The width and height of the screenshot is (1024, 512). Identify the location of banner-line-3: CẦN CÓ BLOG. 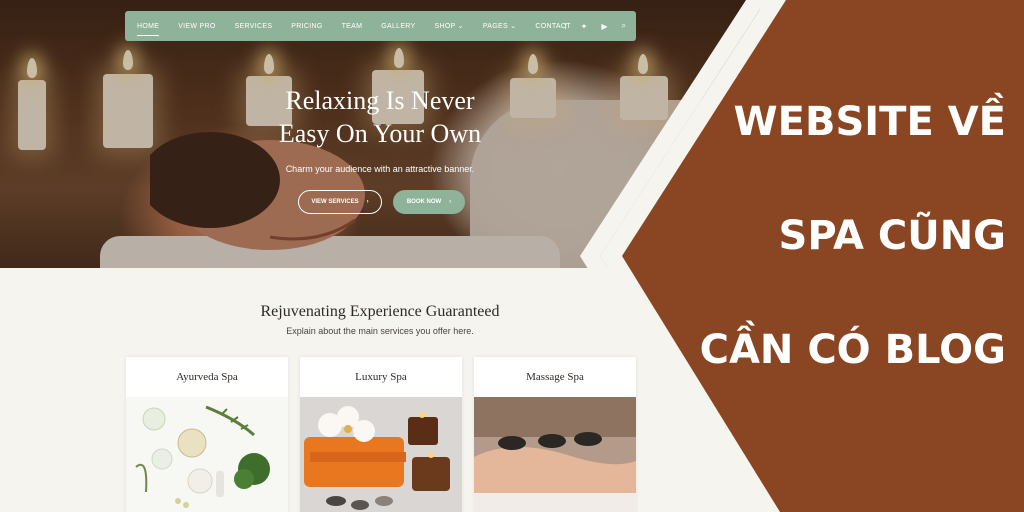
(852, 350).